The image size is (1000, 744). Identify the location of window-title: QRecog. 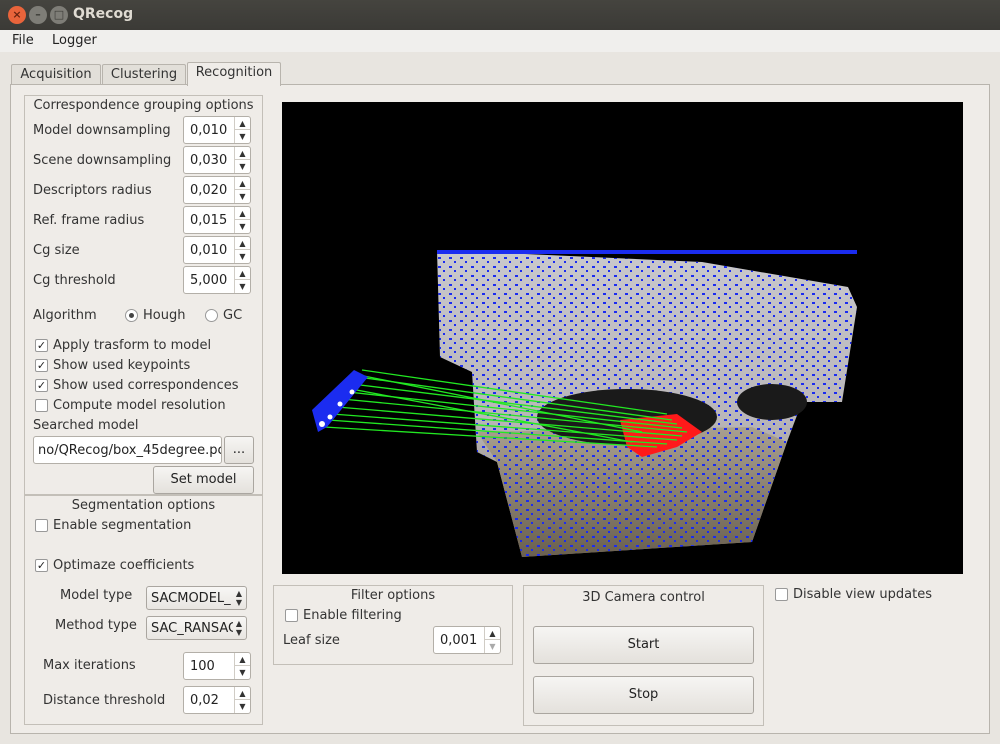
(103, 14).